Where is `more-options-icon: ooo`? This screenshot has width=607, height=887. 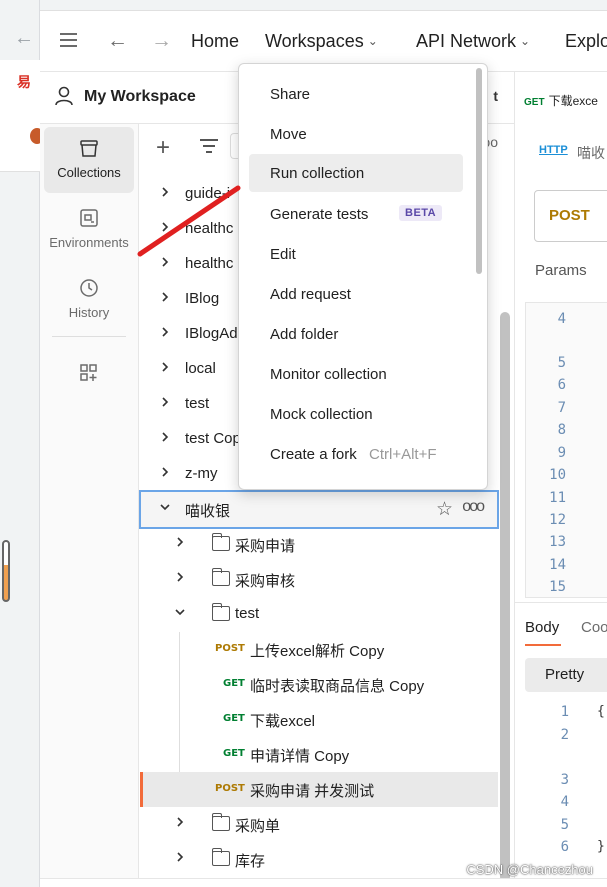
more-options-icon: ooo is located at coordinates (473, 507).